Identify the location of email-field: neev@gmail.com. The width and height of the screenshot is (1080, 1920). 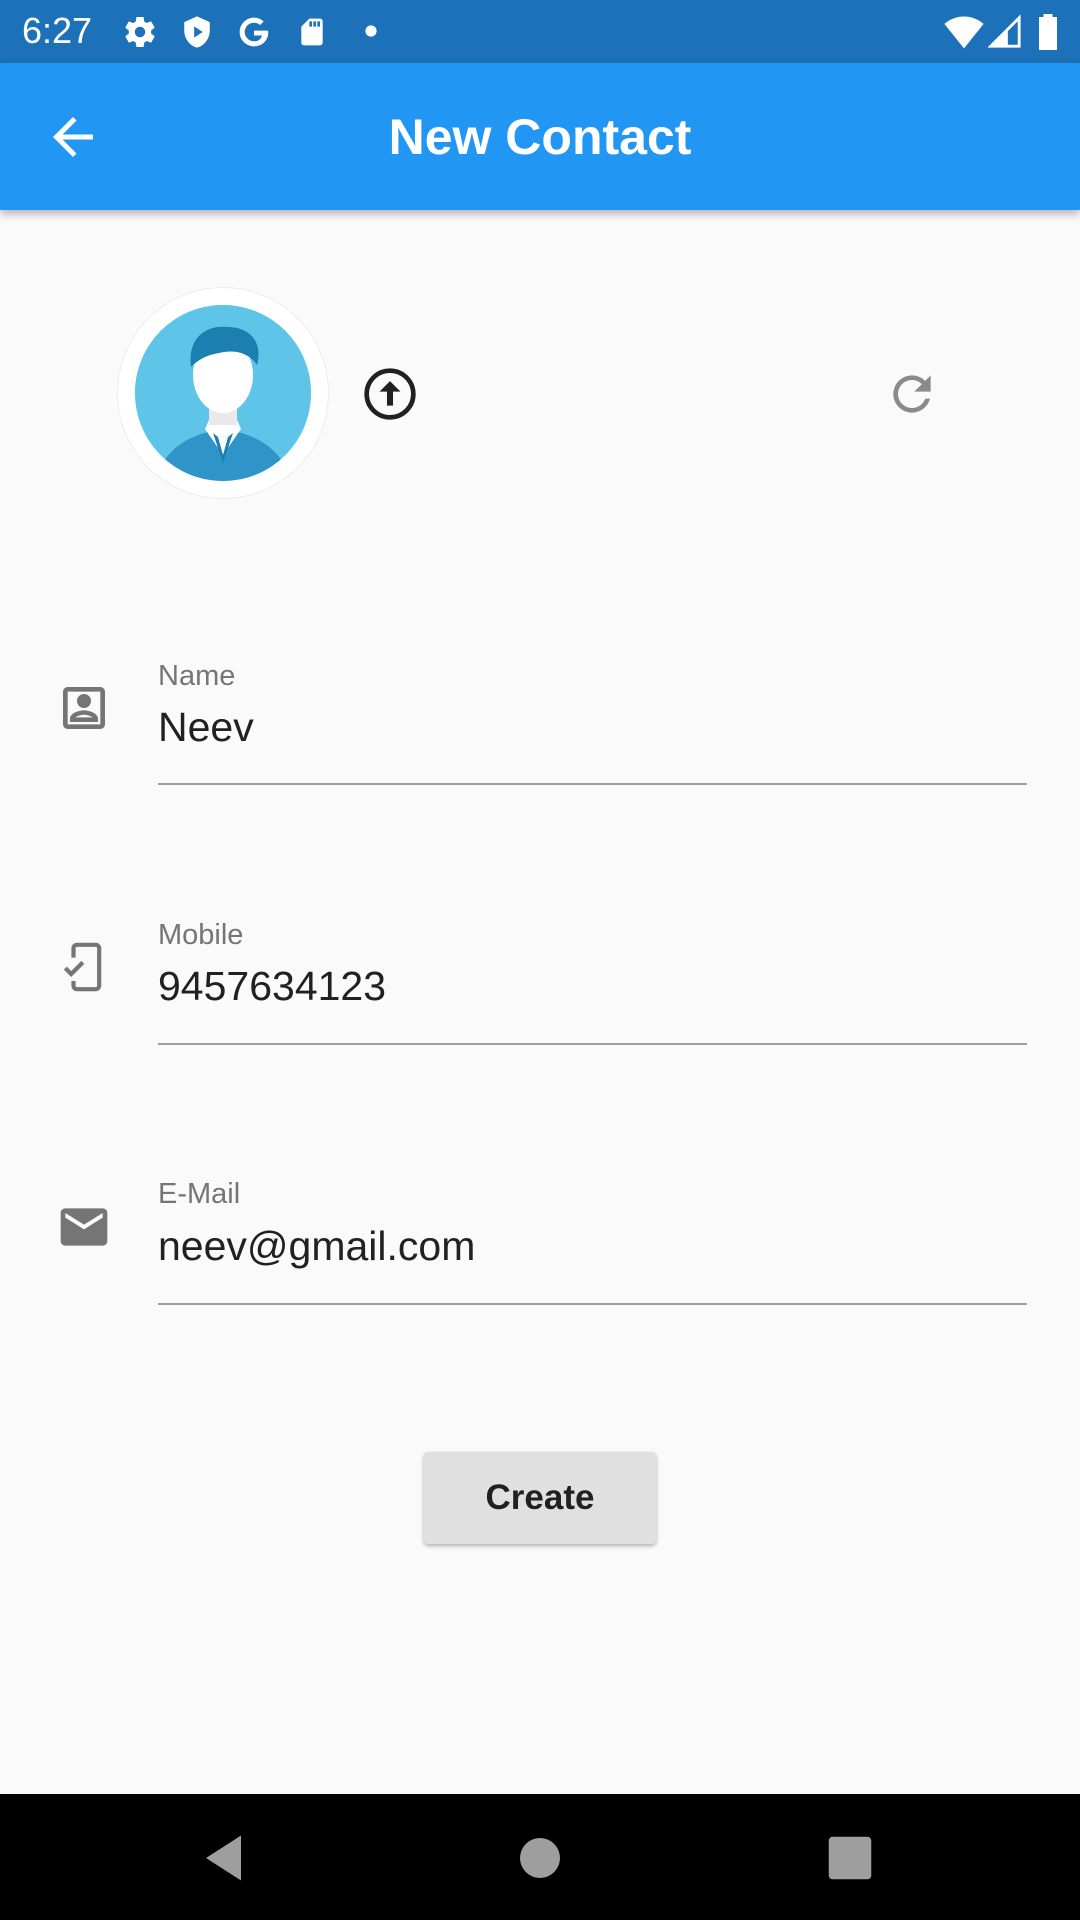
(591, 1246).